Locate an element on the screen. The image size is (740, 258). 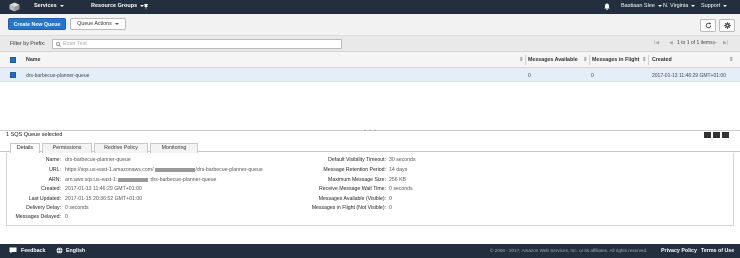
detail-key: Messages Delayed: is located at coordinates (38, 217).